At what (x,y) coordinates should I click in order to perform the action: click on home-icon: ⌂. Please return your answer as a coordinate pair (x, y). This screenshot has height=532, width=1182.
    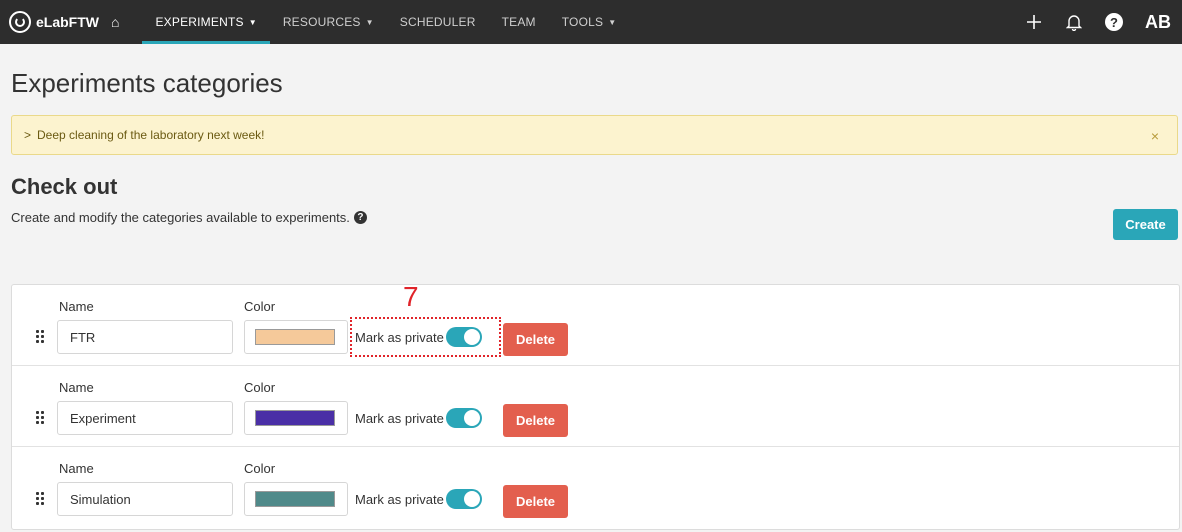
    Looking at the image, I should click on (115, 22).